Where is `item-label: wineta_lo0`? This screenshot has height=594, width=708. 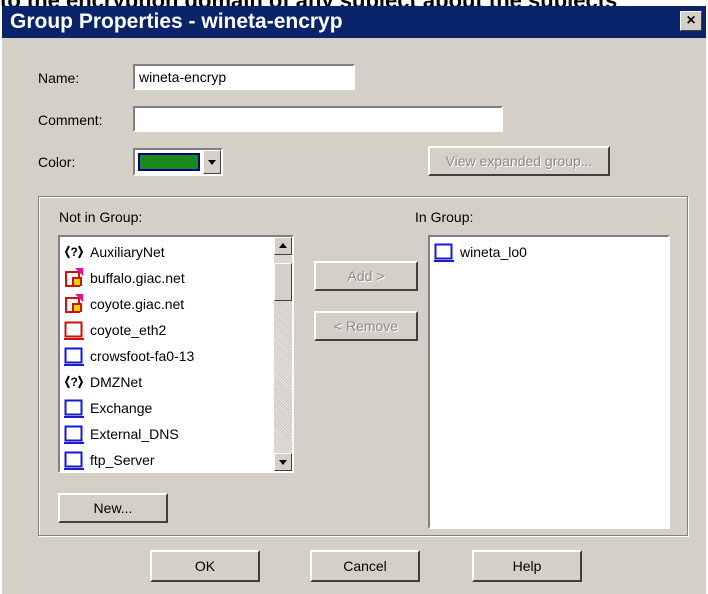 item-label: wineta_lo0 is located at coordinates (493, 252).